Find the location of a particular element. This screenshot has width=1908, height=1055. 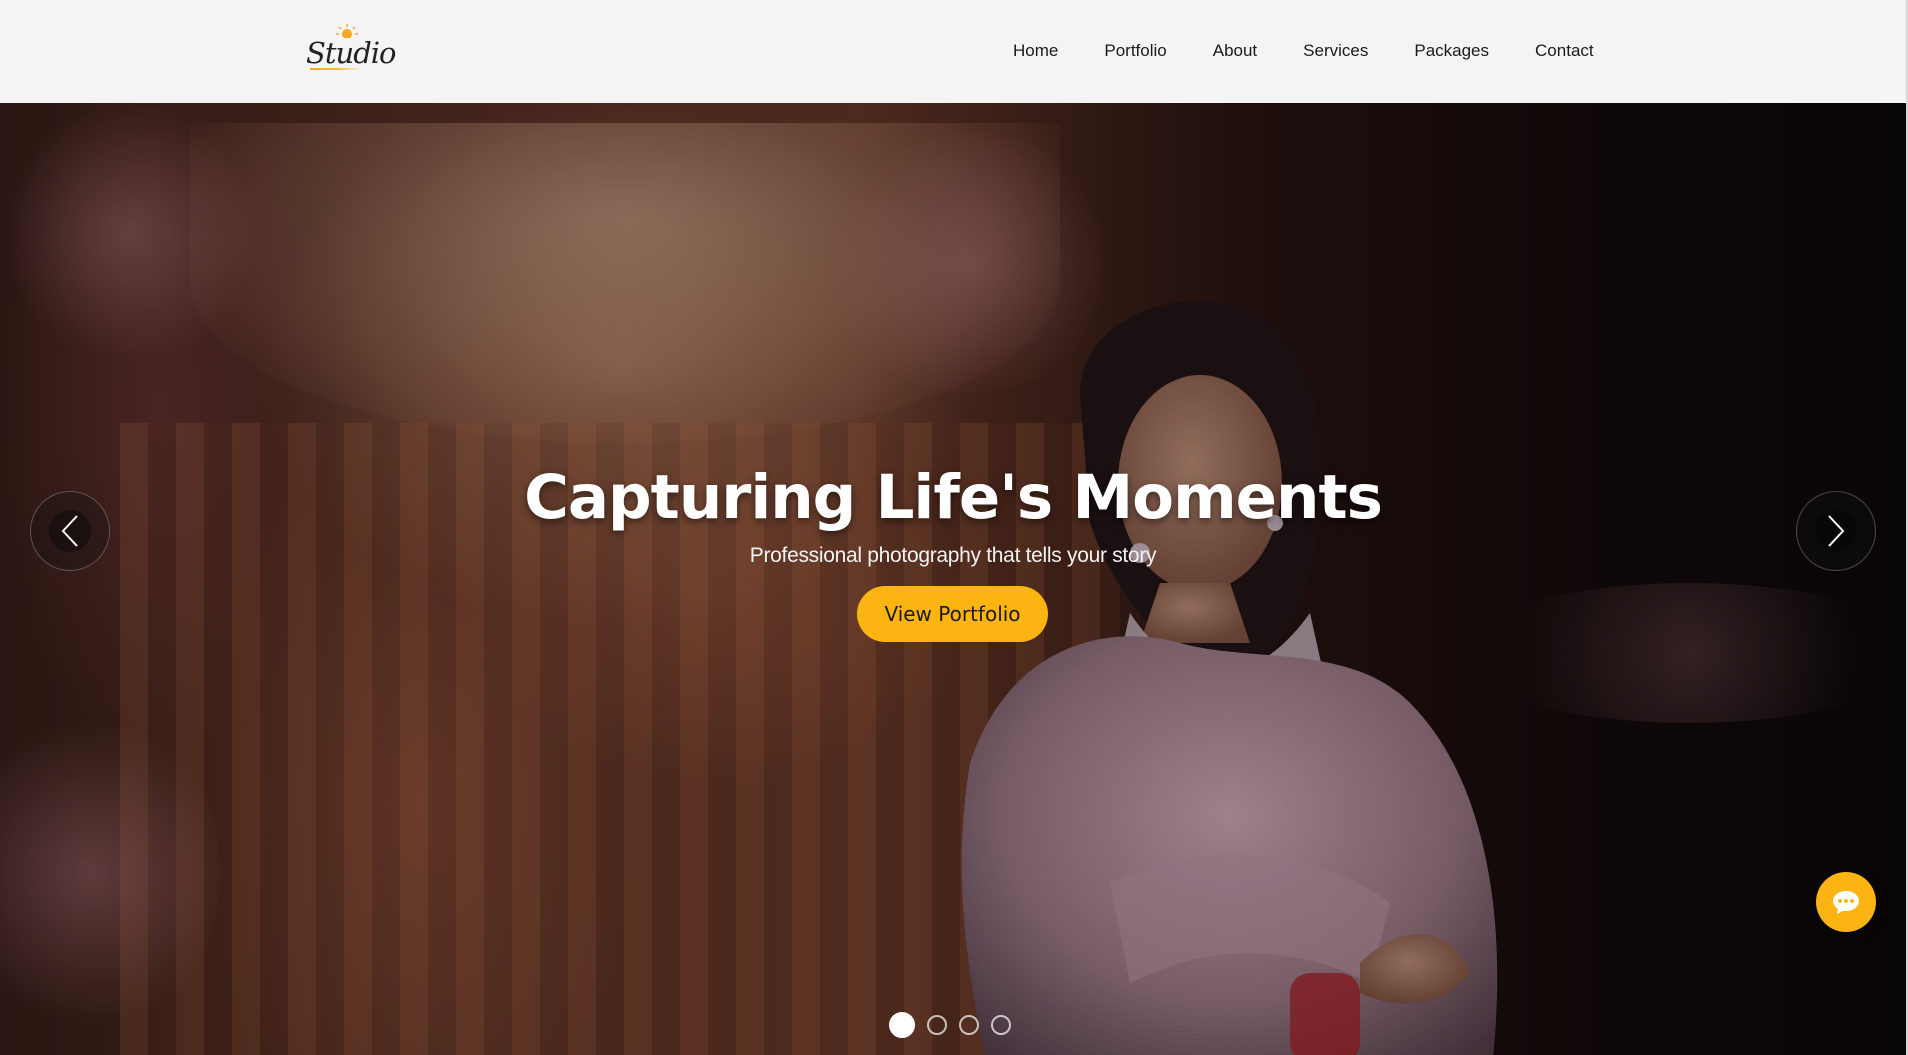

prev-slide-button is located at coordinates (70, 531).